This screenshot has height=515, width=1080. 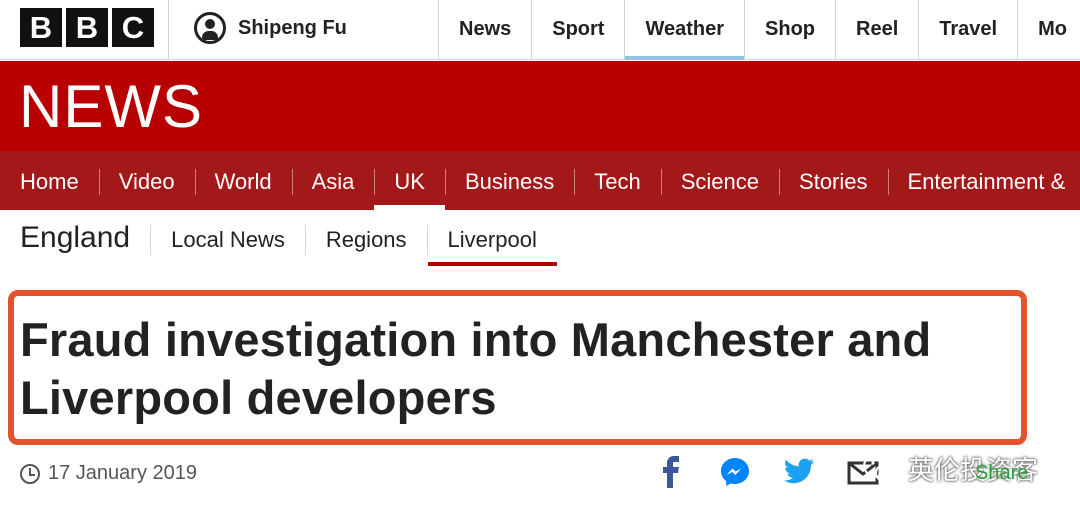 I want to click on top-nav-travel: Travel, so click(x=967, y=30).